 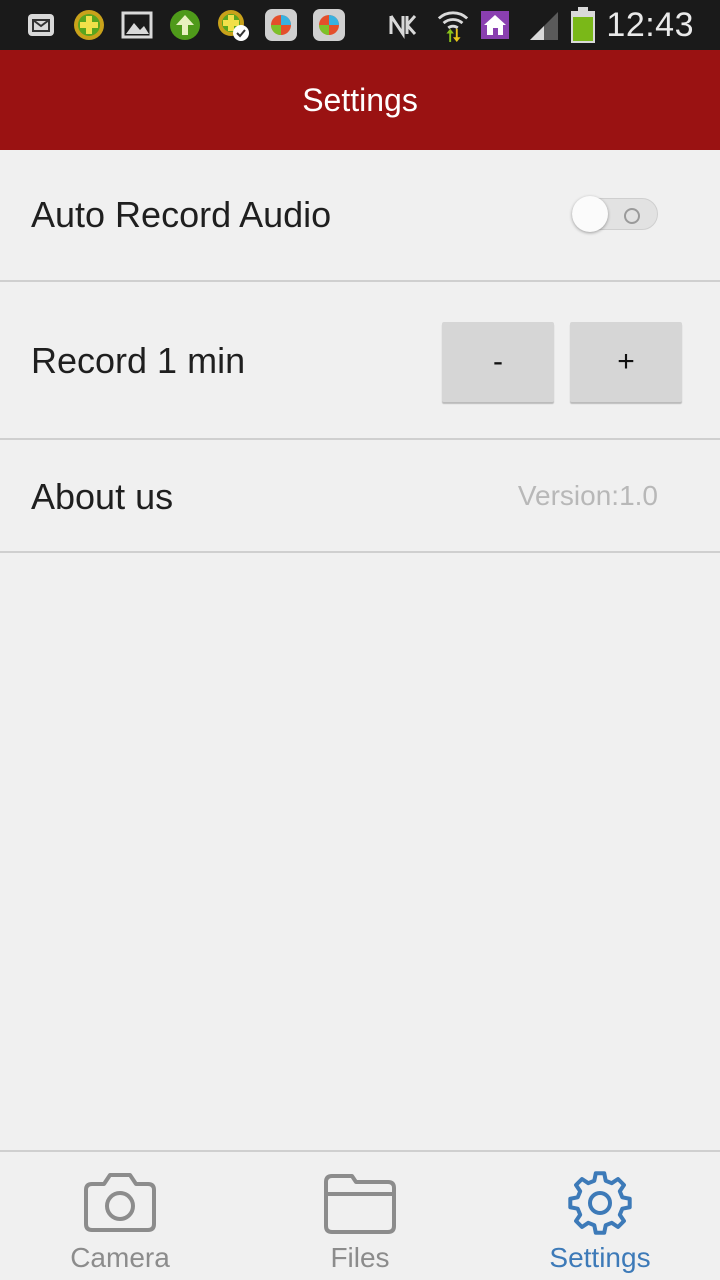 What do you see at coordinates (233, 25) in the screenshot?
I see `plus-check-icon` at bounding box center [233, 25].